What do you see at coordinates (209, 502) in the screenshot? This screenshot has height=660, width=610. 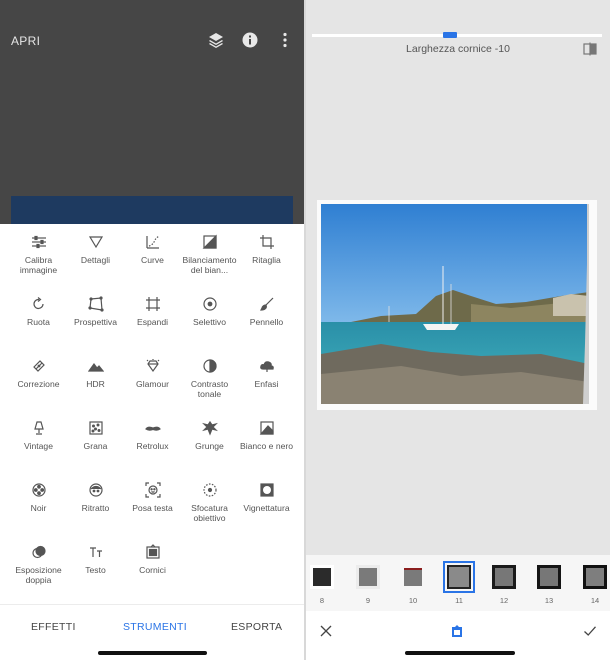 I see `tool-lens-blur: Sfocatura obiettivo` at bounding box center [209, 502].